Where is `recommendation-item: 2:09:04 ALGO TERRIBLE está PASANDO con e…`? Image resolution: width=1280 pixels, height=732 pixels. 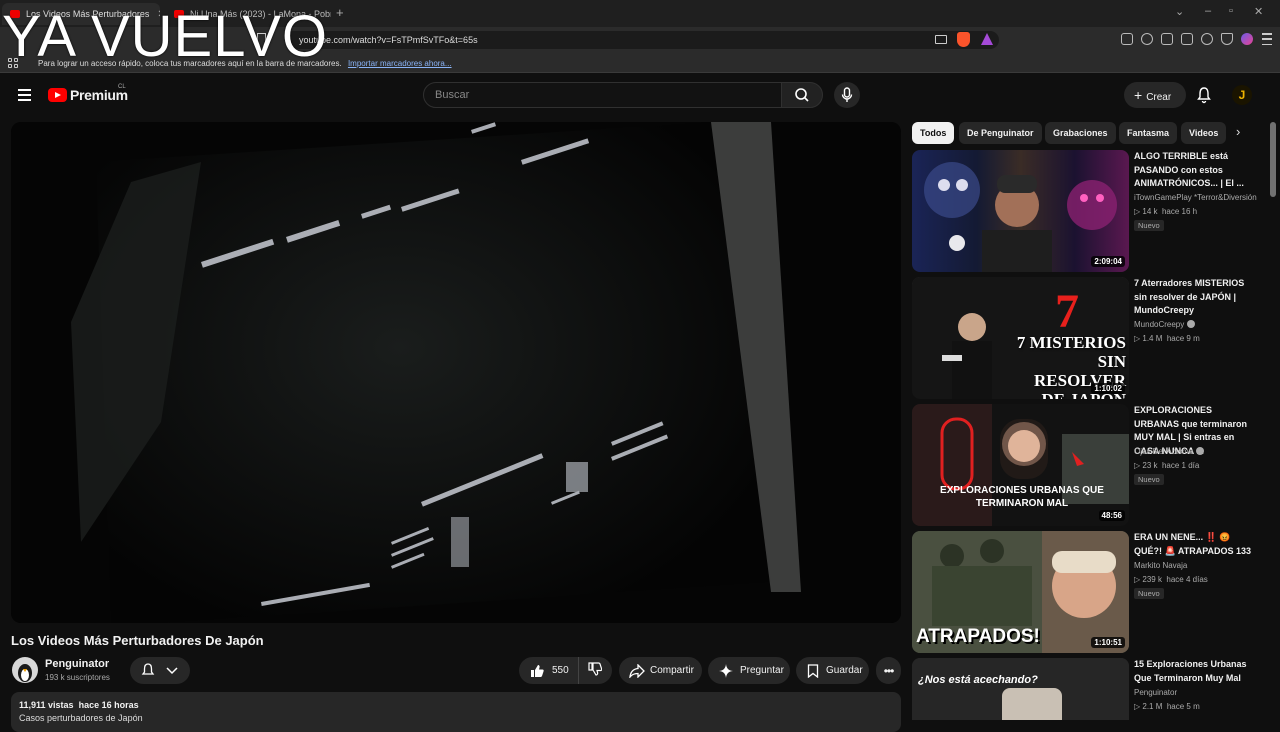
recommendation-item: 2:09:04 ALGO TERRIBLE está PASANDO con e… is located at coordinates (1084, 211).